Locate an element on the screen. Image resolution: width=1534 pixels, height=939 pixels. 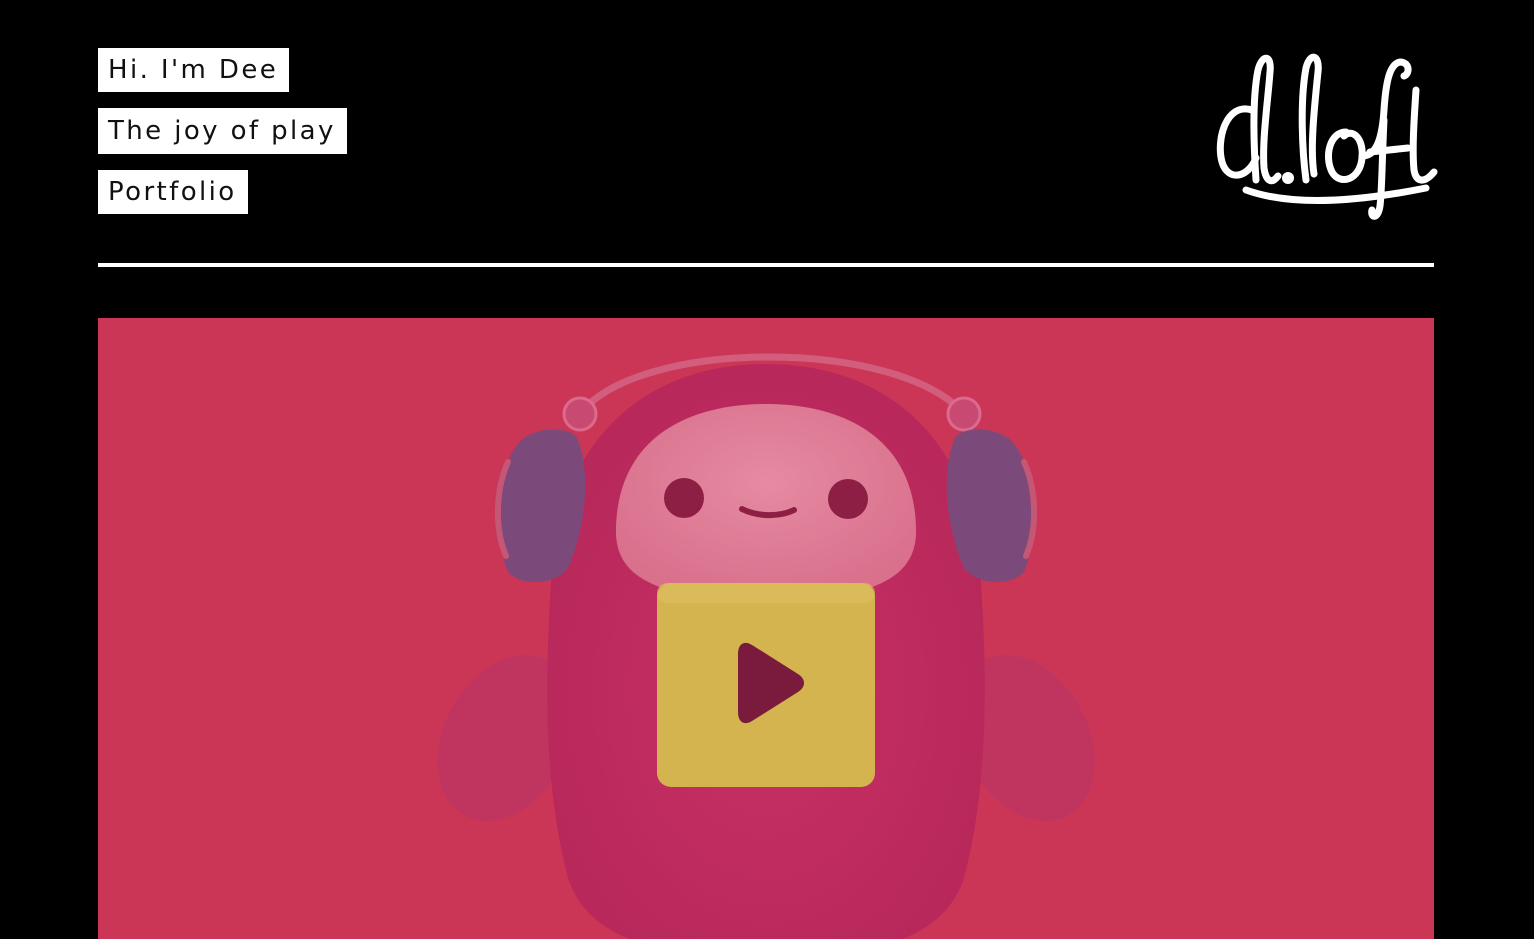
header-divider is located at coordinates (766, 265).